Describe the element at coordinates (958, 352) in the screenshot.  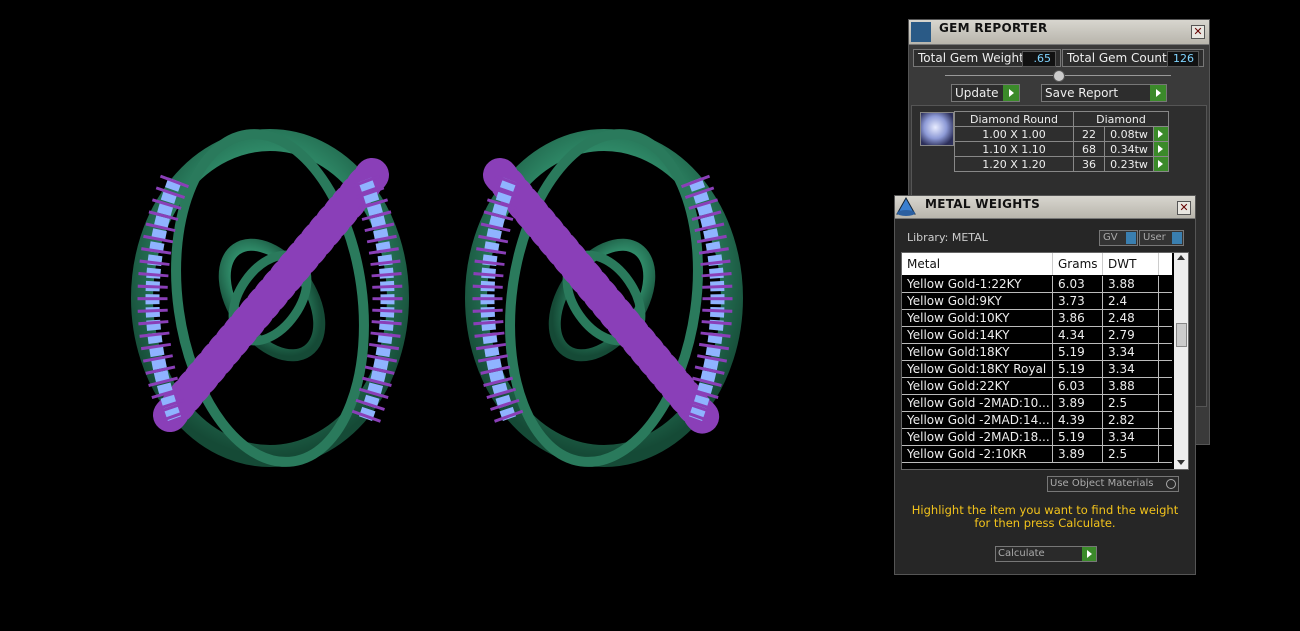
I see `metal-name: Yellow Gold:18KY` at that location.